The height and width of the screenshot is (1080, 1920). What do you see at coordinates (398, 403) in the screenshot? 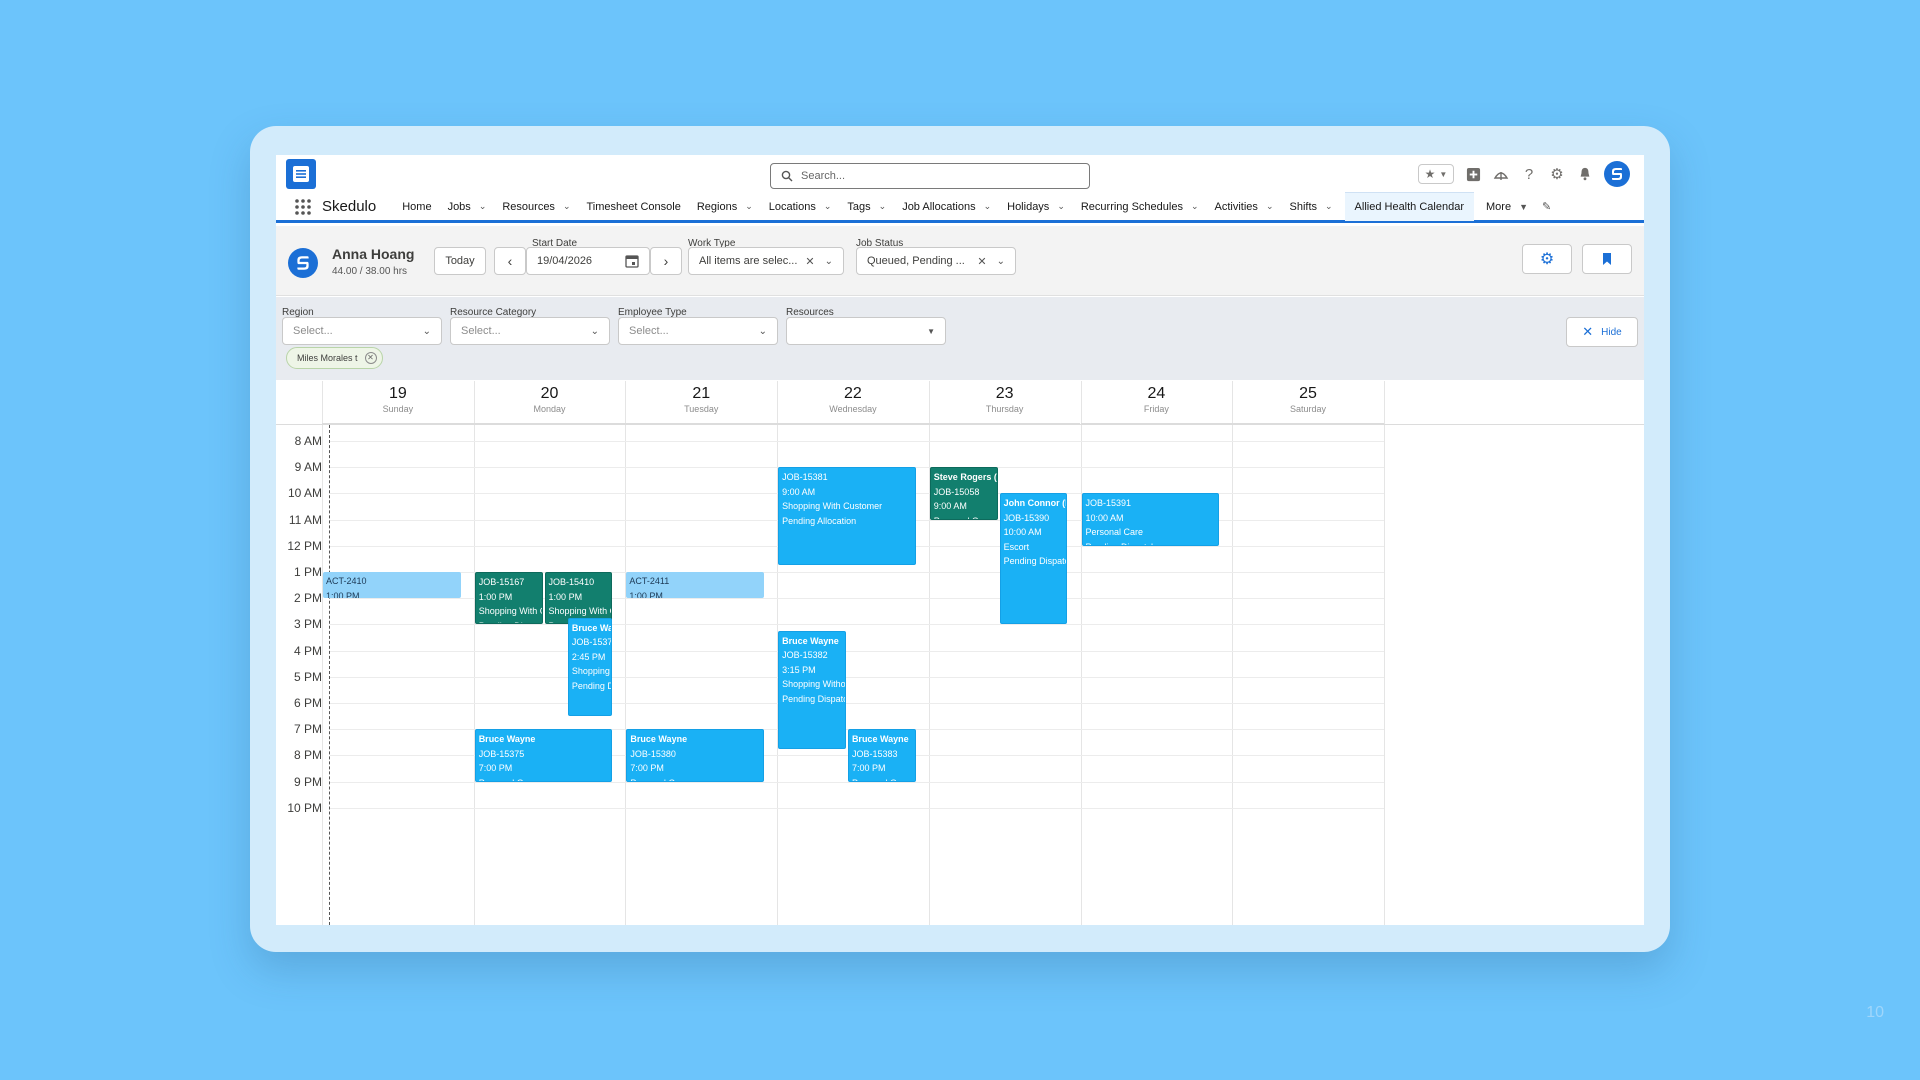
I see `day-header-sunday: 19 Sunday` at bounding box center [398, 403].